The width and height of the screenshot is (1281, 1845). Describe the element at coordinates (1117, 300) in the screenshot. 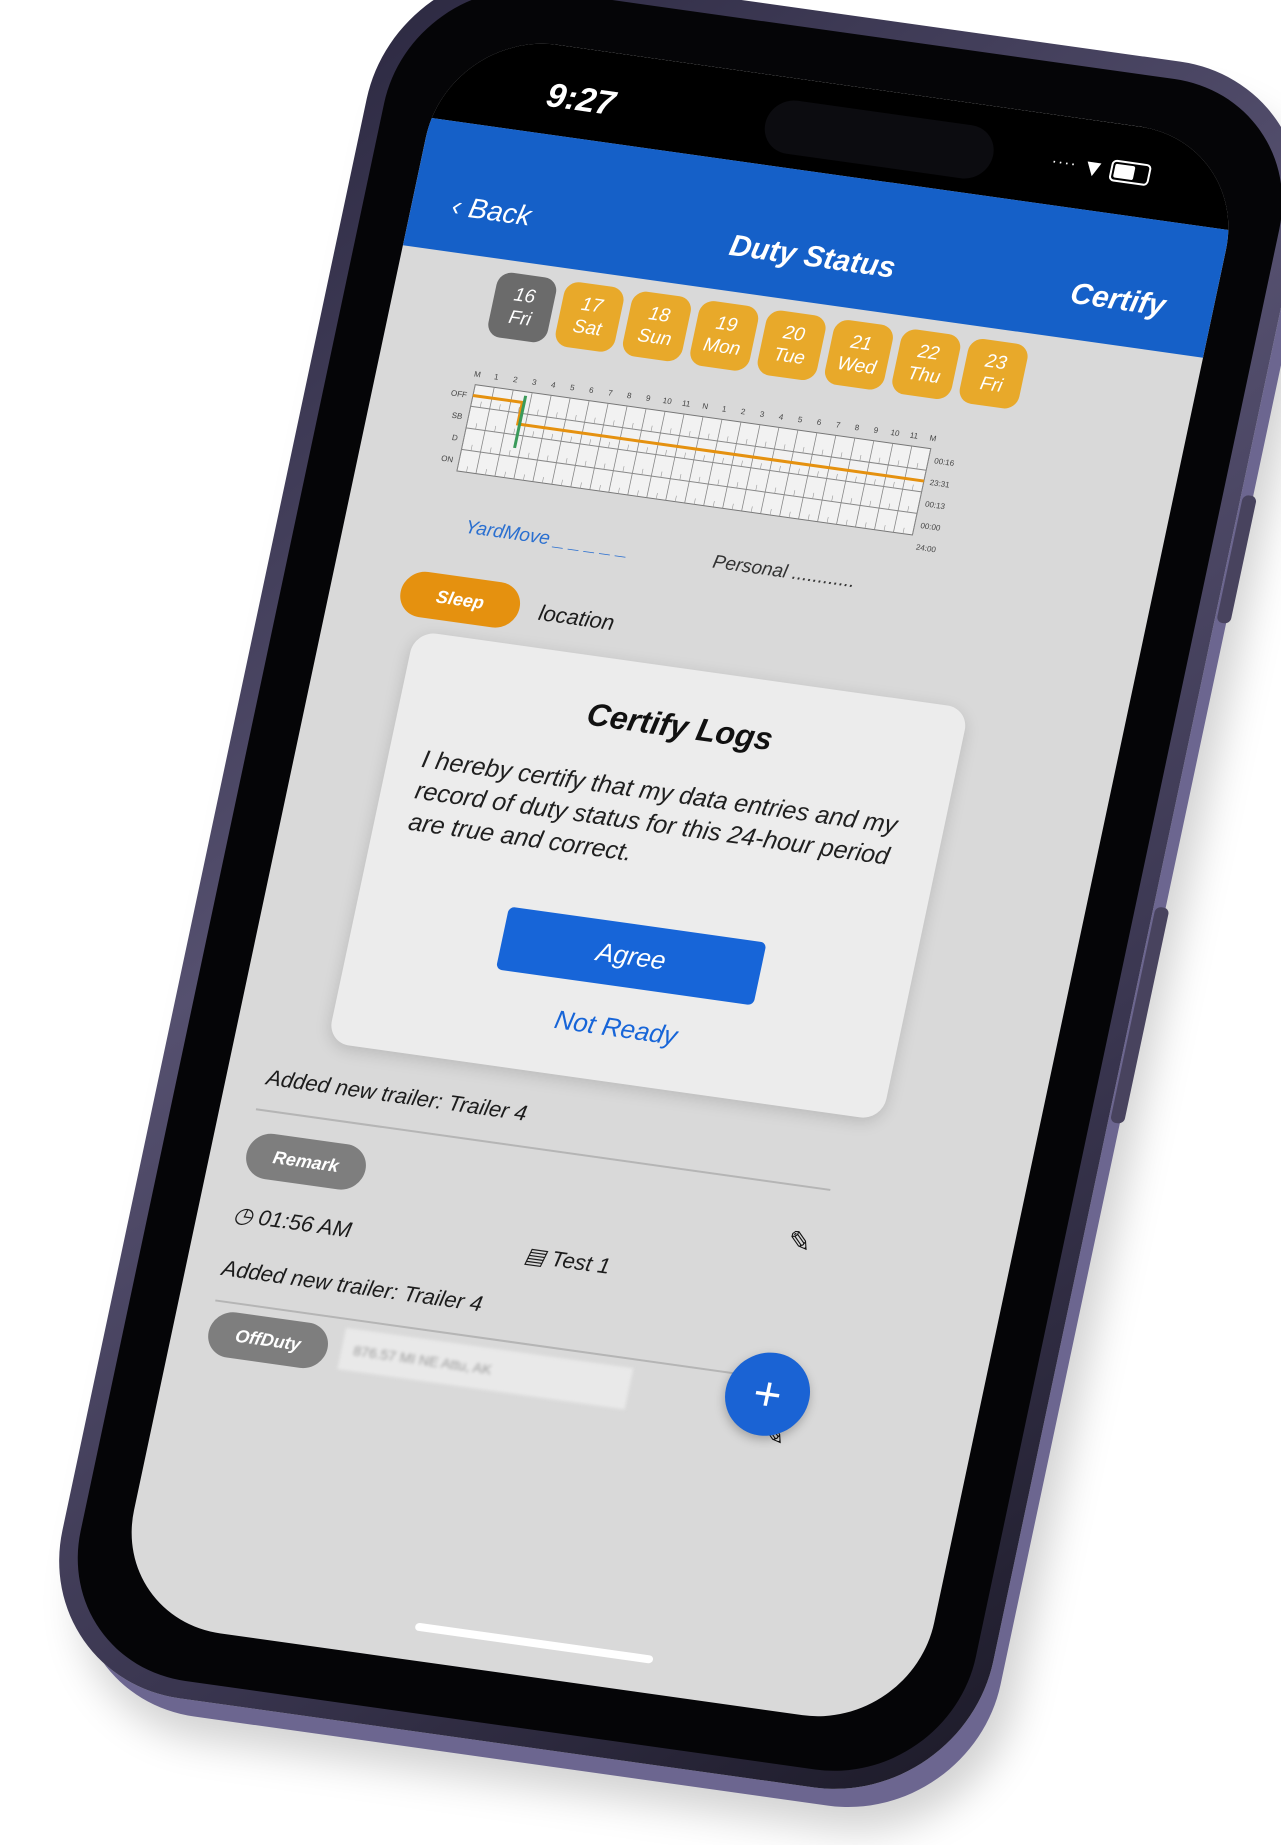

I see `certify-button: Certify` at that location.